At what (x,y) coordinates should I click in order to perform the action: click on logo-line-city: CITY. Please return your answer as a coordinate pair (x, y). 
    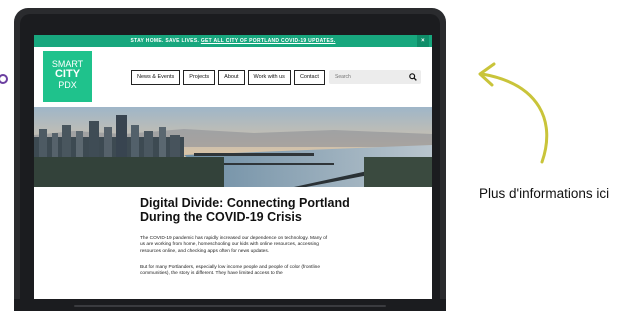
    Looking at the image, I should click on (67, 74).